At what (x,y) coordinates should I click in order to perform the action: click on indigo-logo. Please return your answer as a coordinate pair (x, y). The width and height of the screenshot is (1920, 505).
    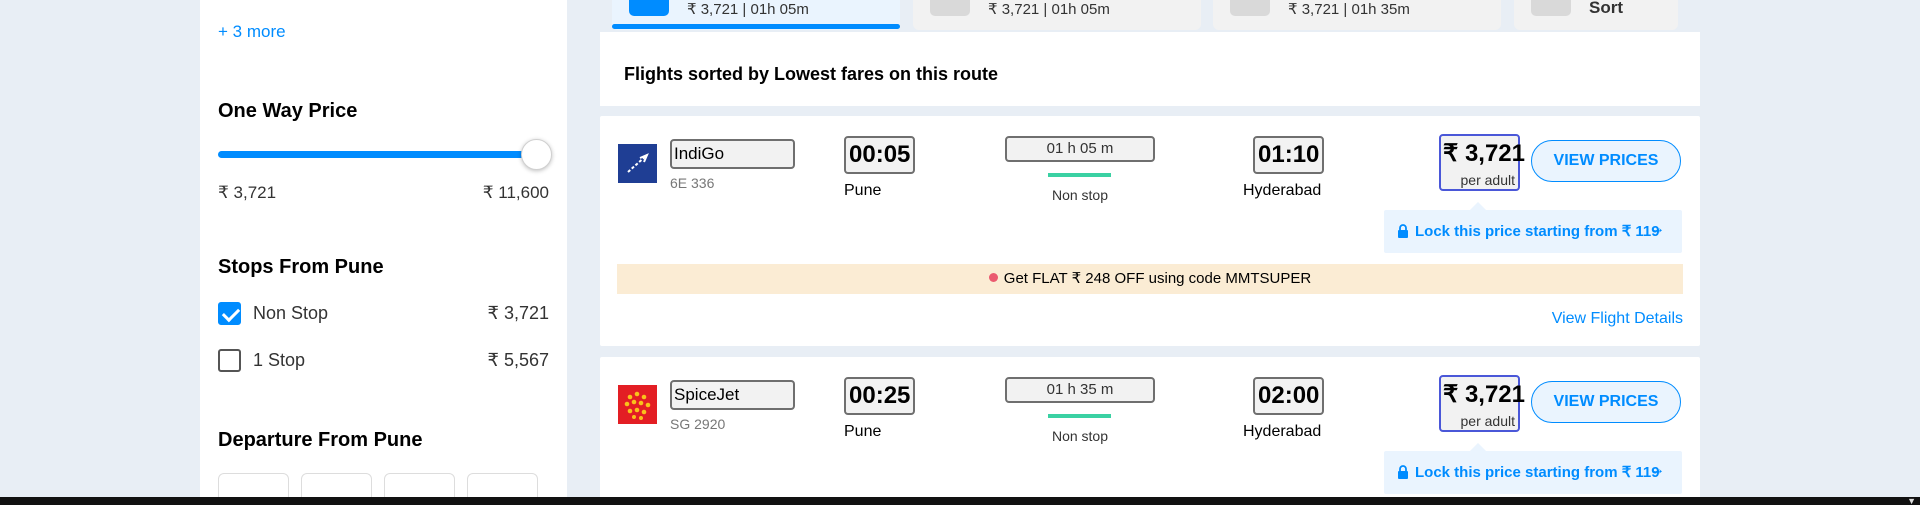
    Looking at the image, I should click on (637, 163).